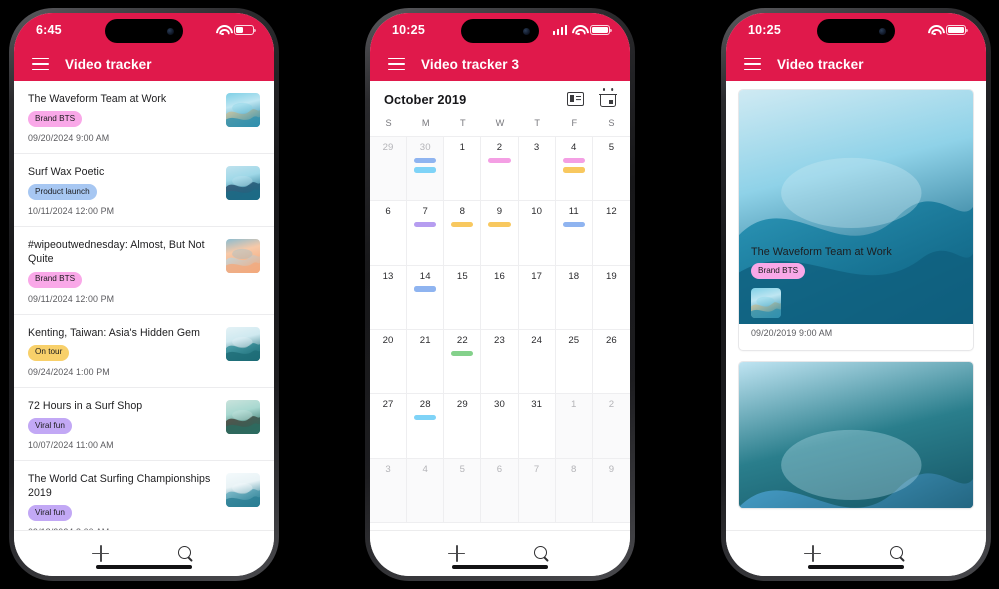  Describe the element at coordinates (608, 97) in the screenshot. I see `calendar-view-icon` at that location.